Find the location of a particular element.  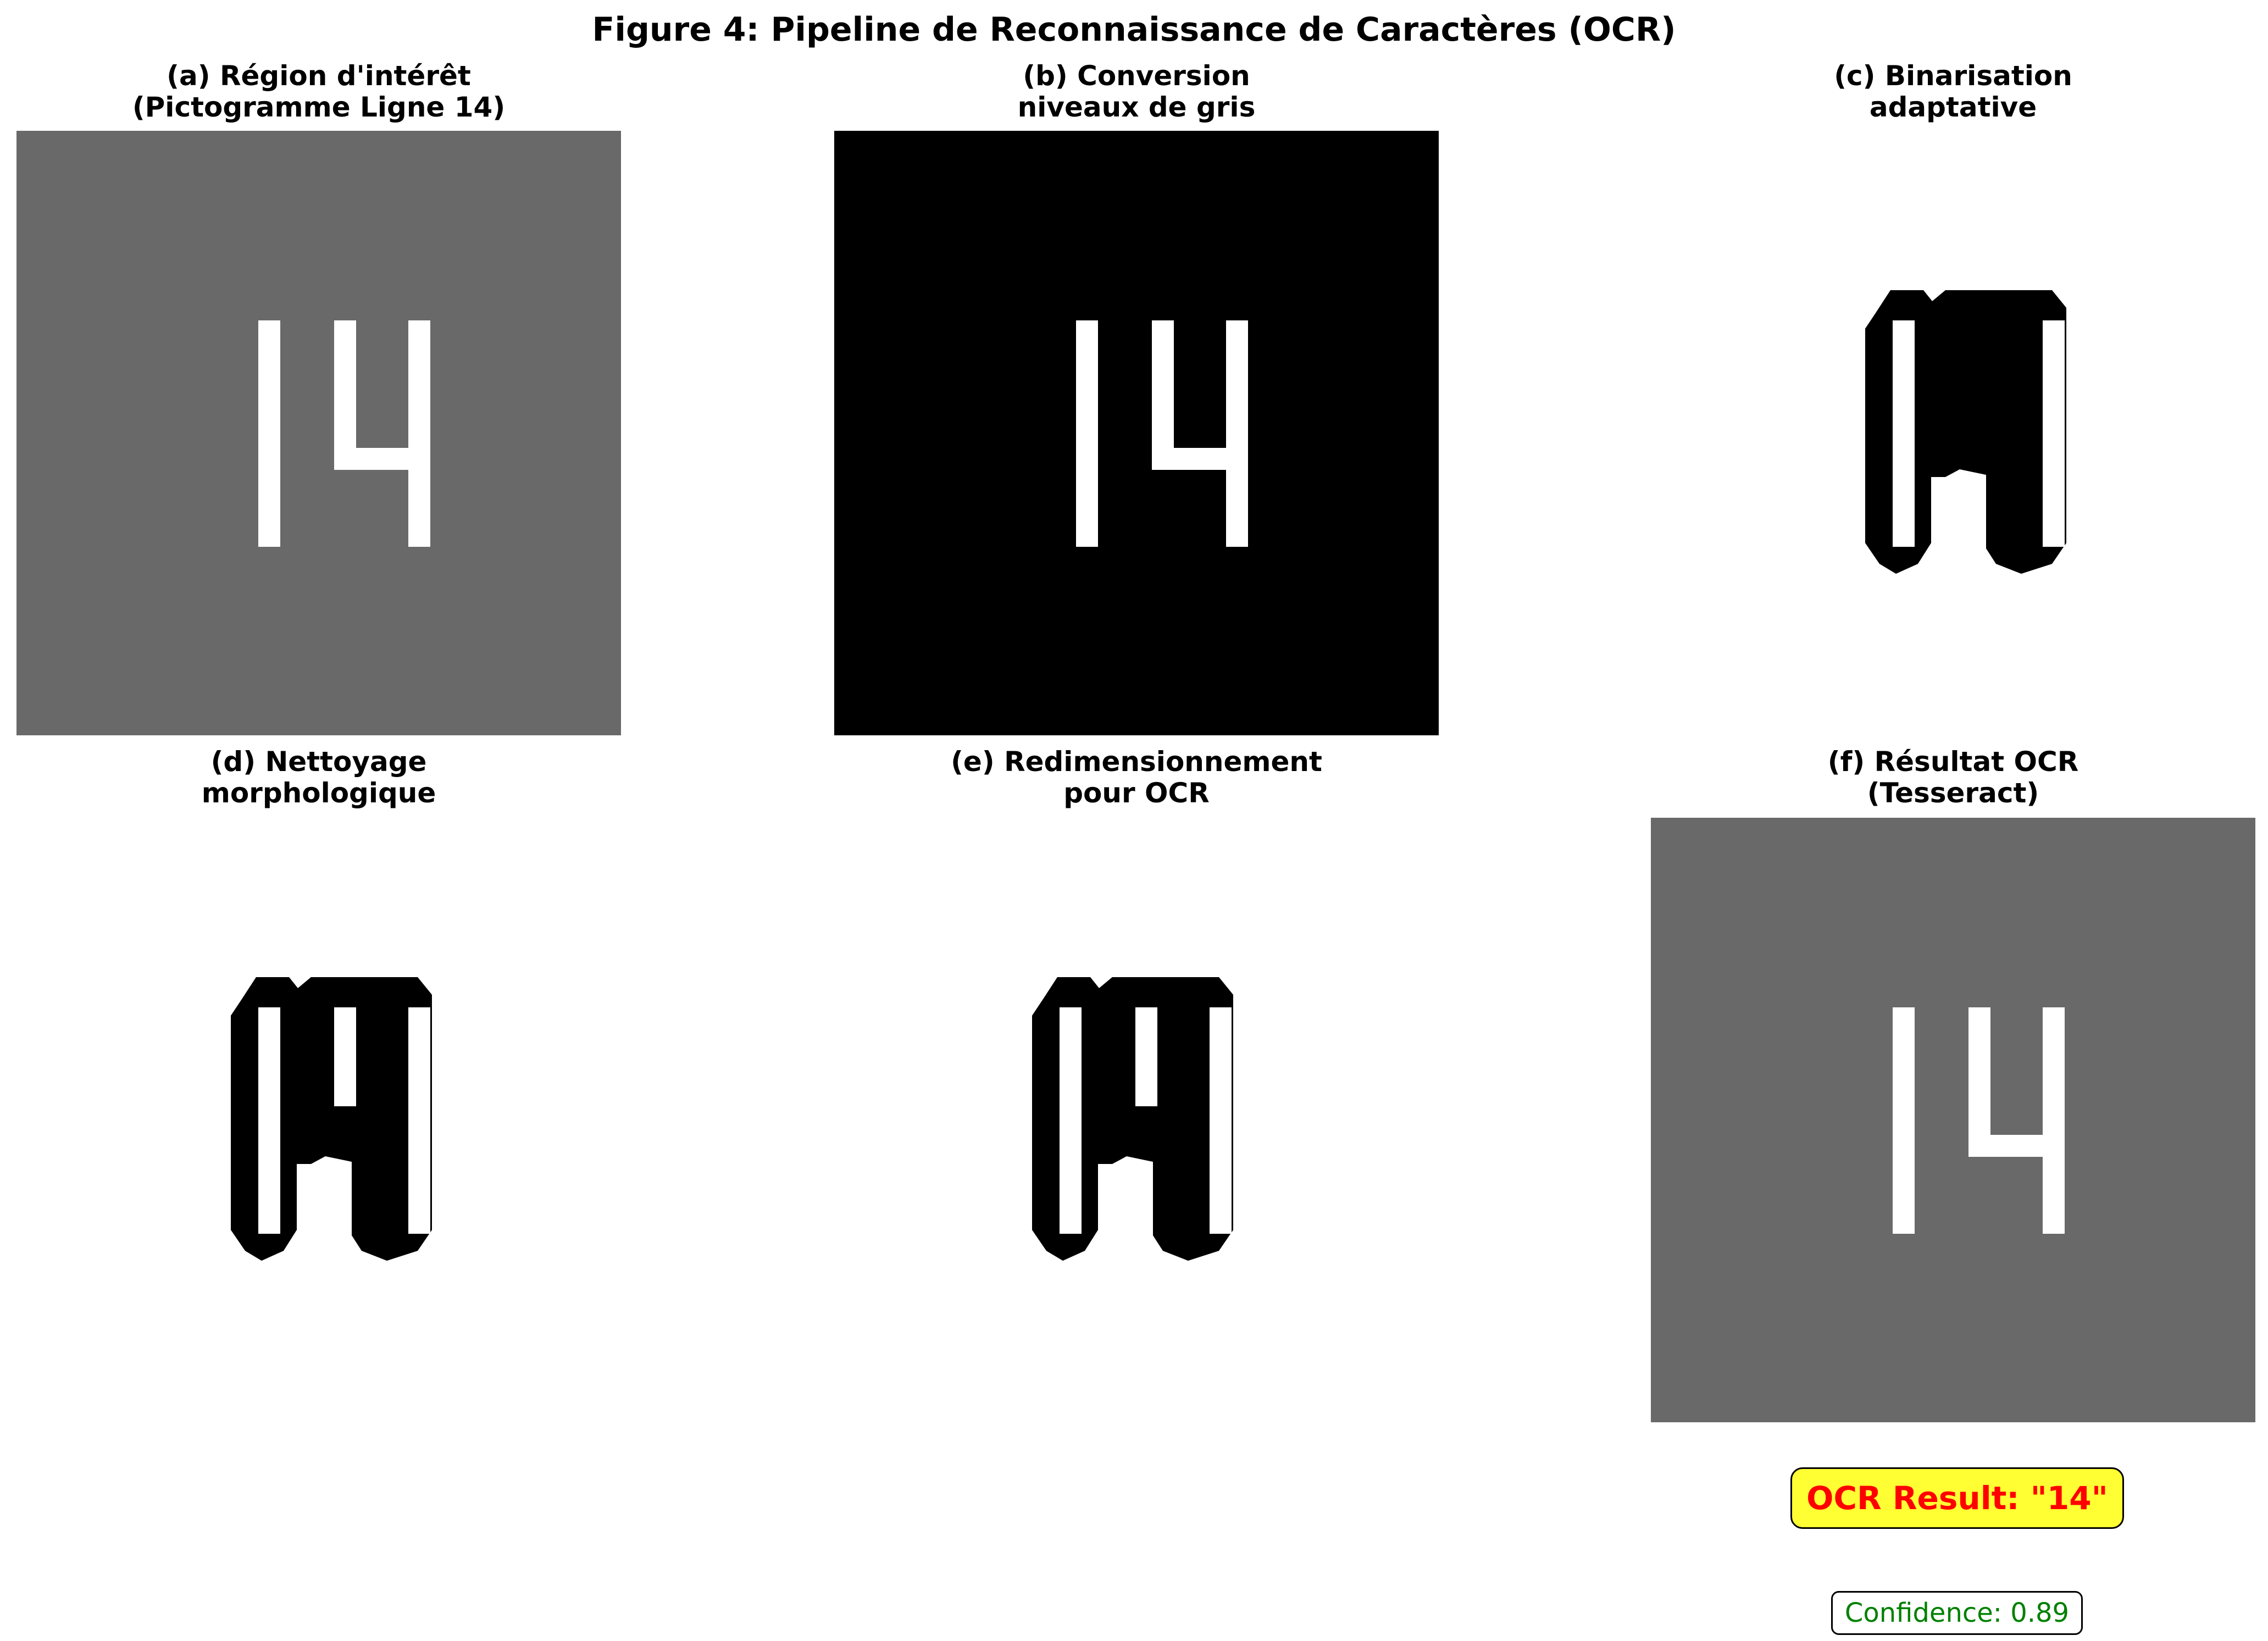

panel-d-title: (d) Nettoyage morphologique is located at coordinates (318, 777).